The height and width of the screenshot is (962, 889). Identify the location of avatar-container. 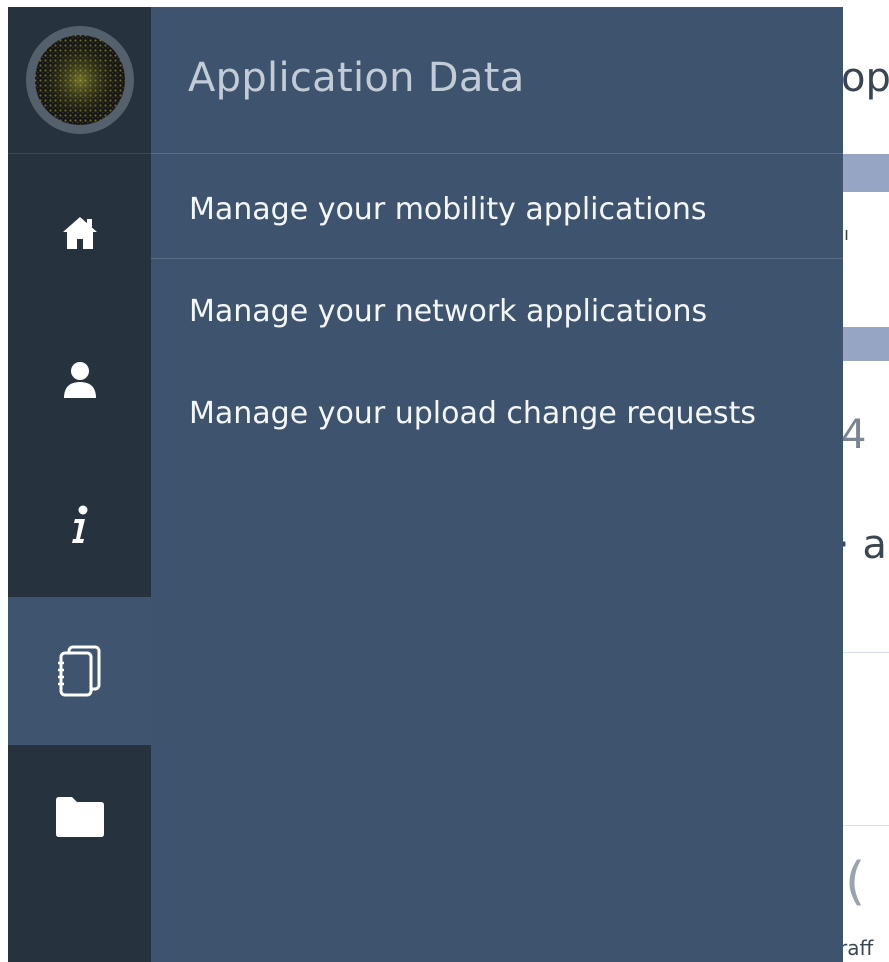
(79, 80).